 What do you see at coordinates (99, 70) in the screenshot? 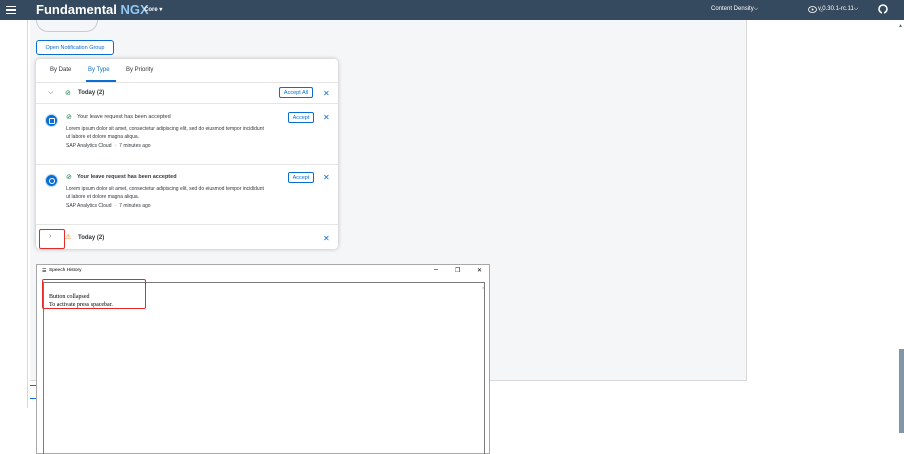
I see `tab-by-type: By Type` at bounding box center [99, 70].